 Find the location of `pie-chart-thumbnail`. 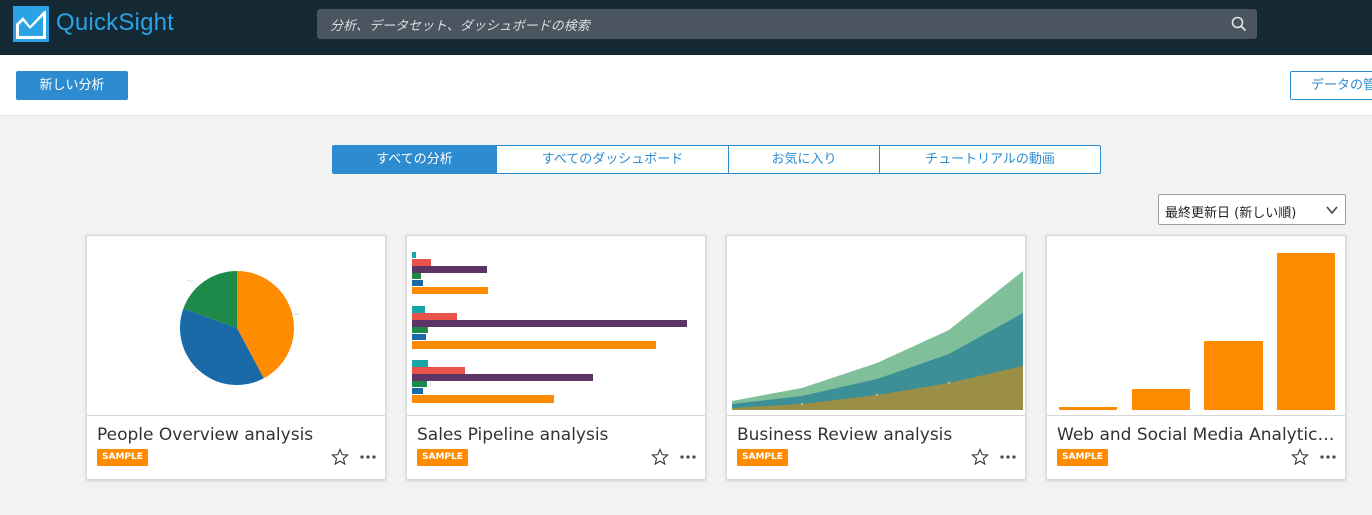

pie-chart-thumbnail is located at coordinates (236, 326).